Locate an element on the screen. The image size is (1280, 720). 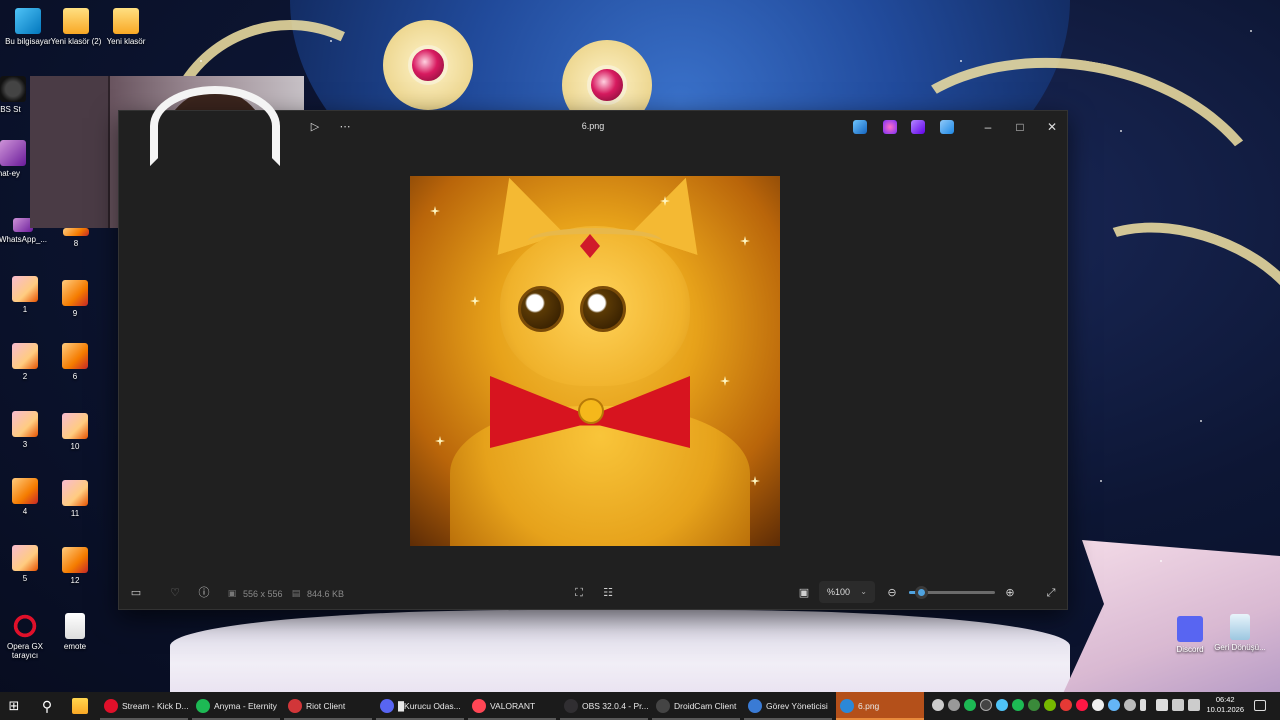
taskbar-item-droidcam: DroidCam Client is located at coordinates (696, 706).